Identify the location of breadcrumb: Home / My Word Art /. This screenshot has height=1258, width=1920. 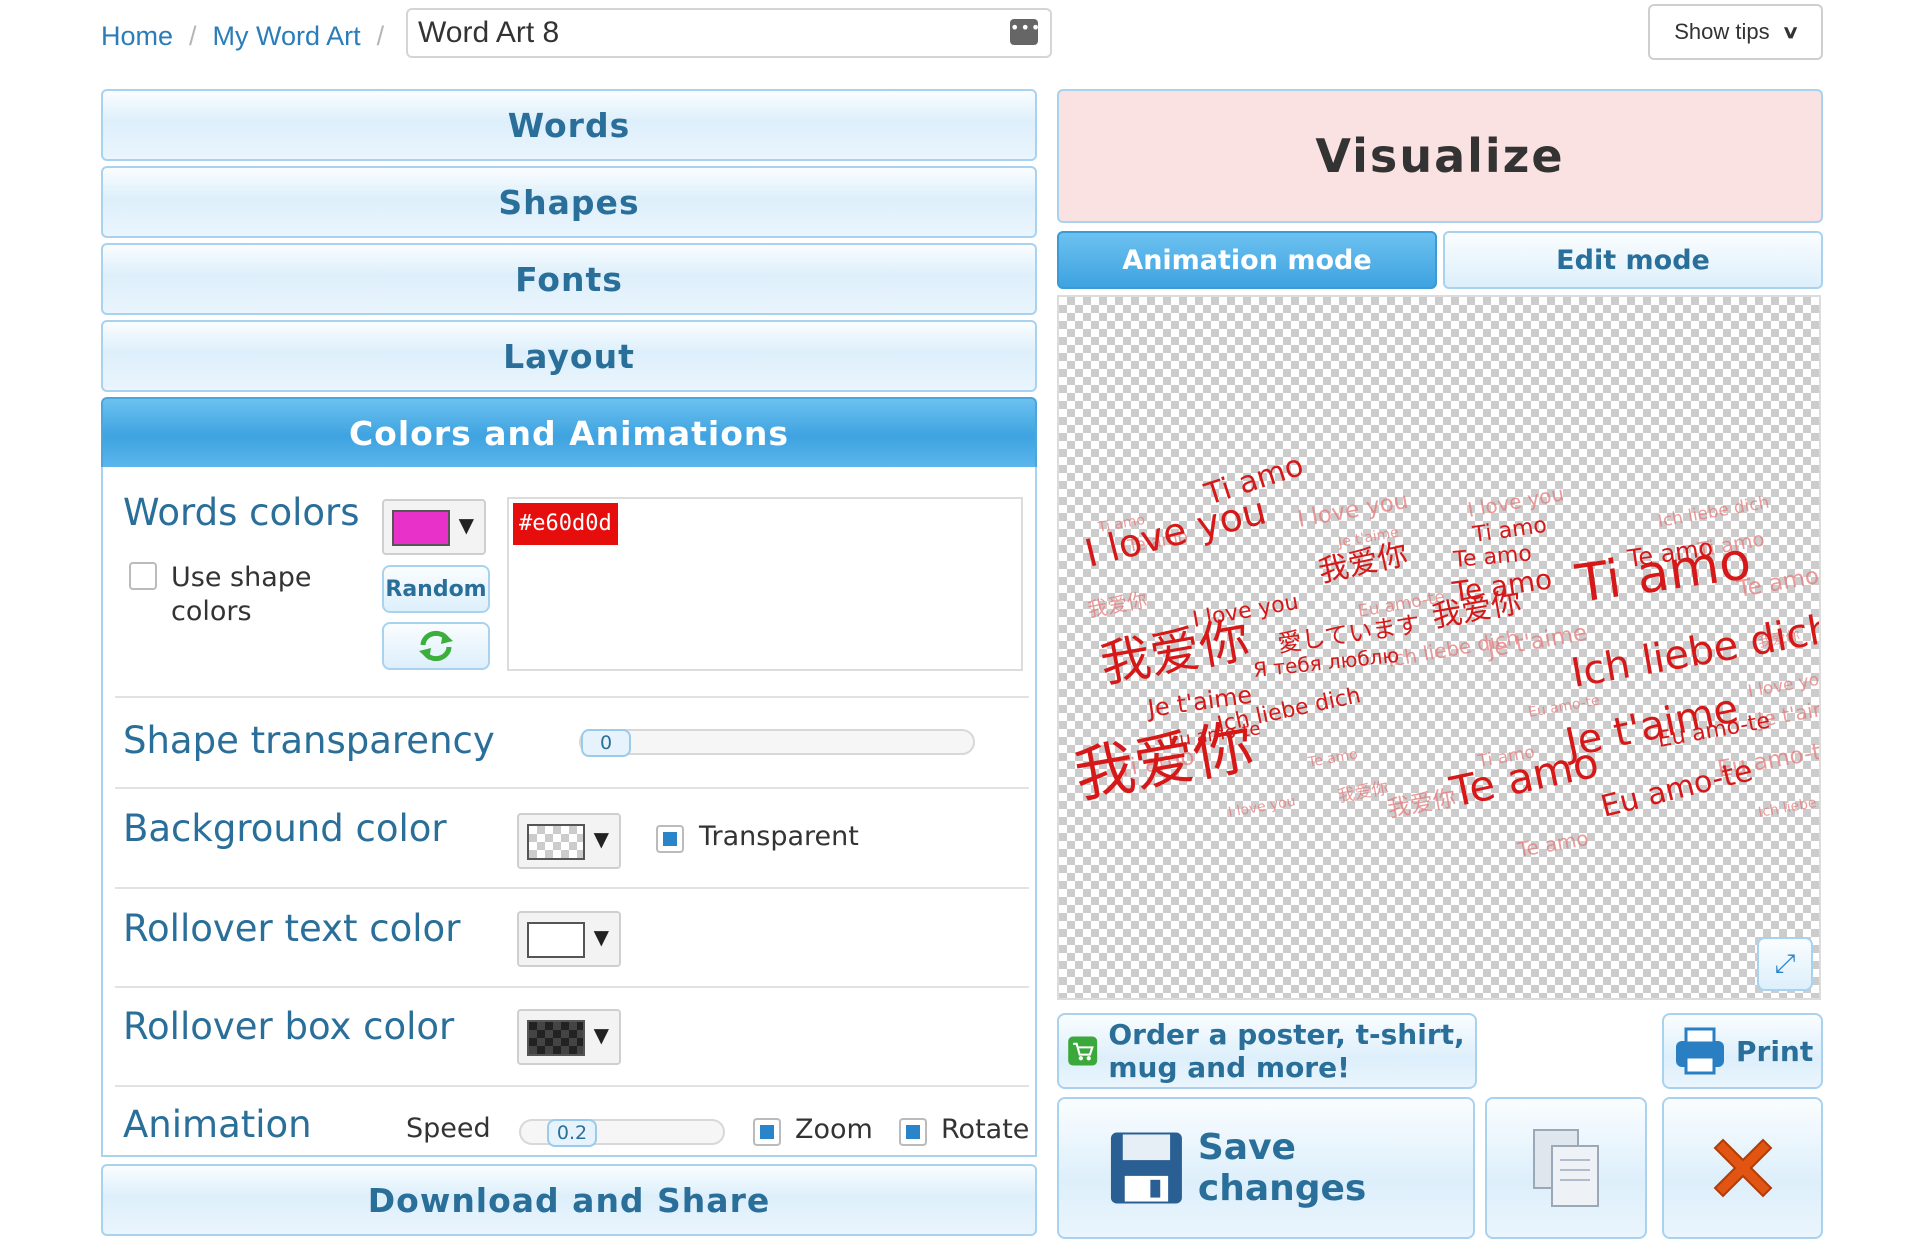
(250, 36).